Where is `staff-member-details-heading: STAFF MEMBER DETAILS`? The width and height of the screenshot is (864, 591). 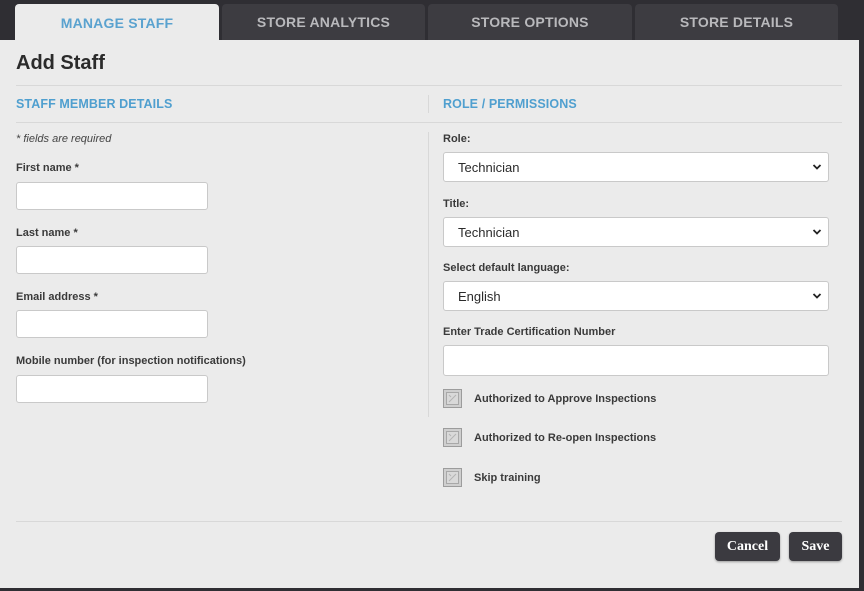
staff-member-details-heading: STAFF MEMBER DETAILS is located at coordinates (94, 104).